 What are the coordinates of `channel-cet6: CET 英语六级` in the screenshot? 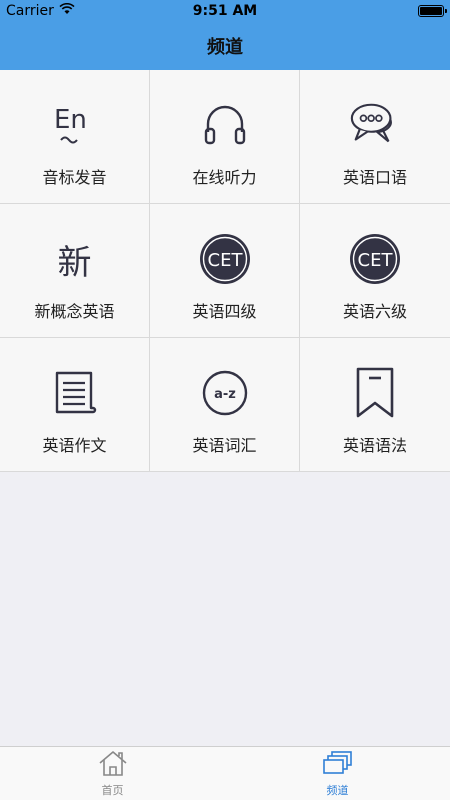 It's located at (375, 271).